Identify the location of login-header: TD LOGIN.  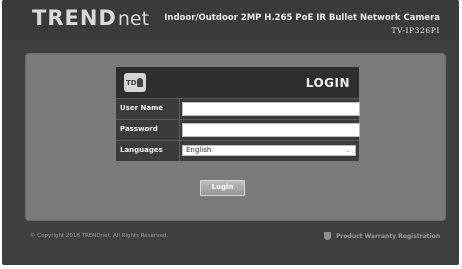
(237, 82).